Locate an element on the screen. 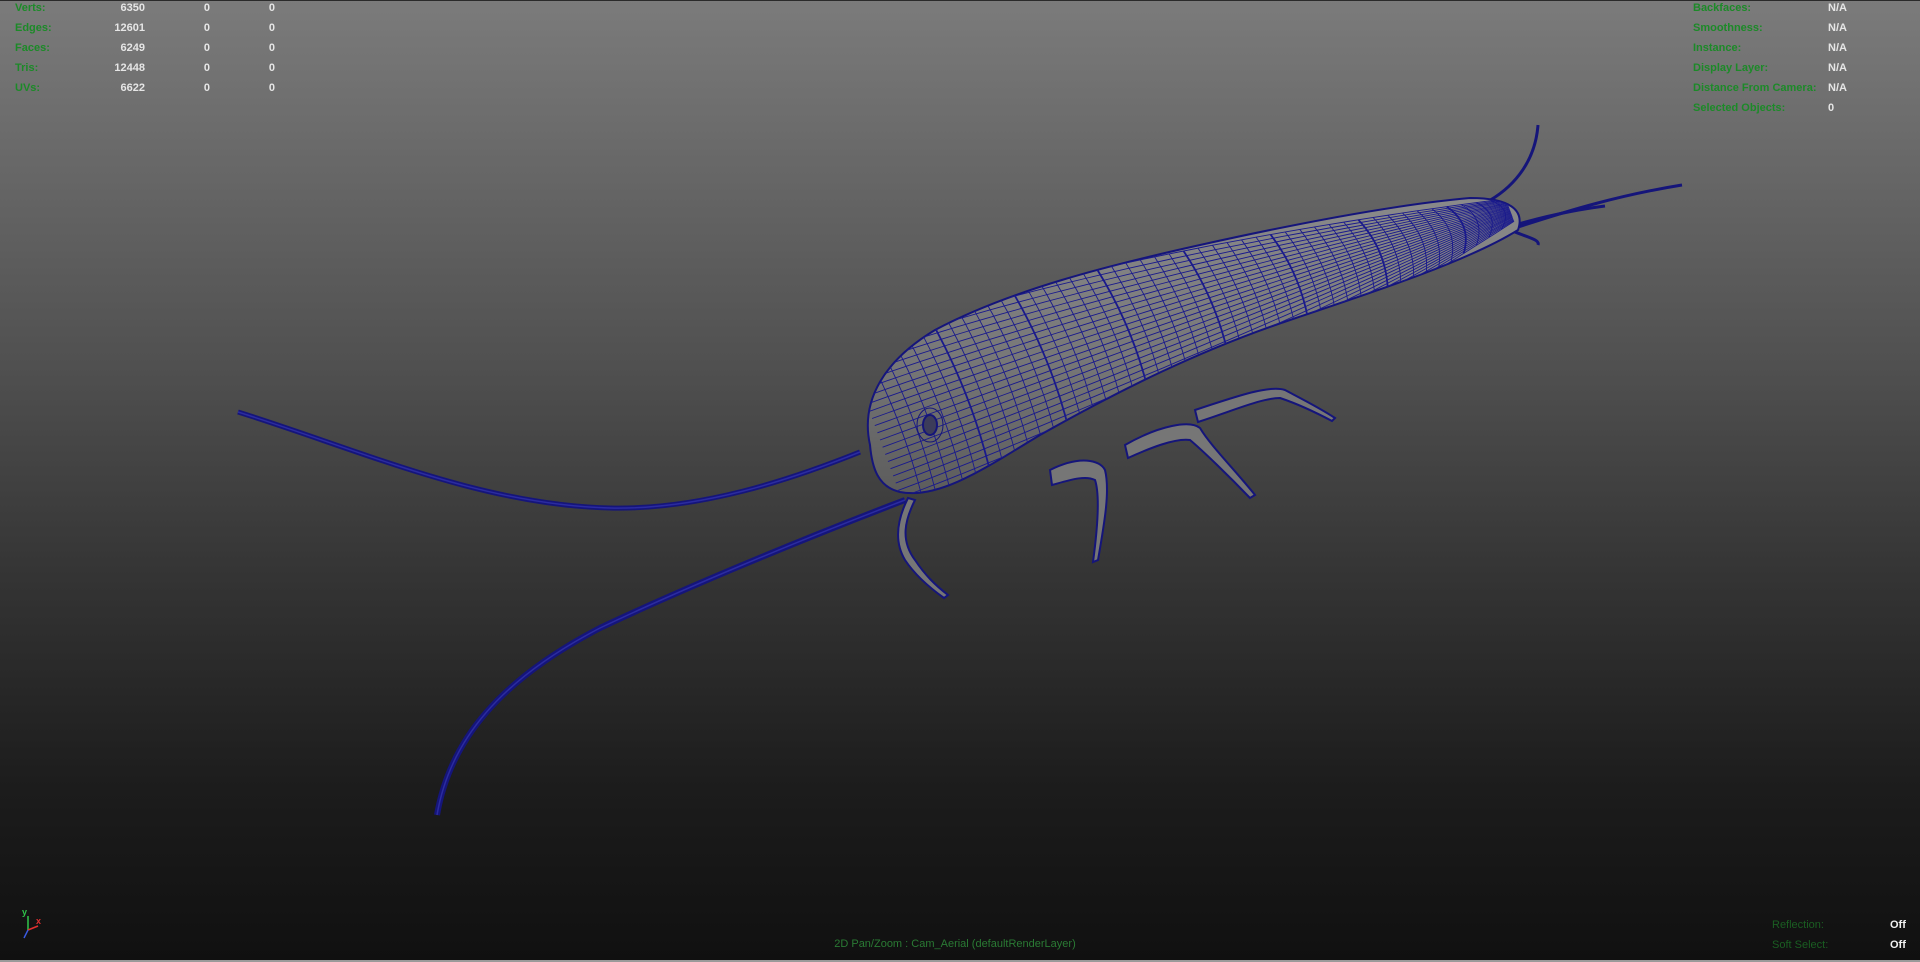 This screenshot has width=1920, height=962. faces-label: Faces: is located at coordinates (32, 48).